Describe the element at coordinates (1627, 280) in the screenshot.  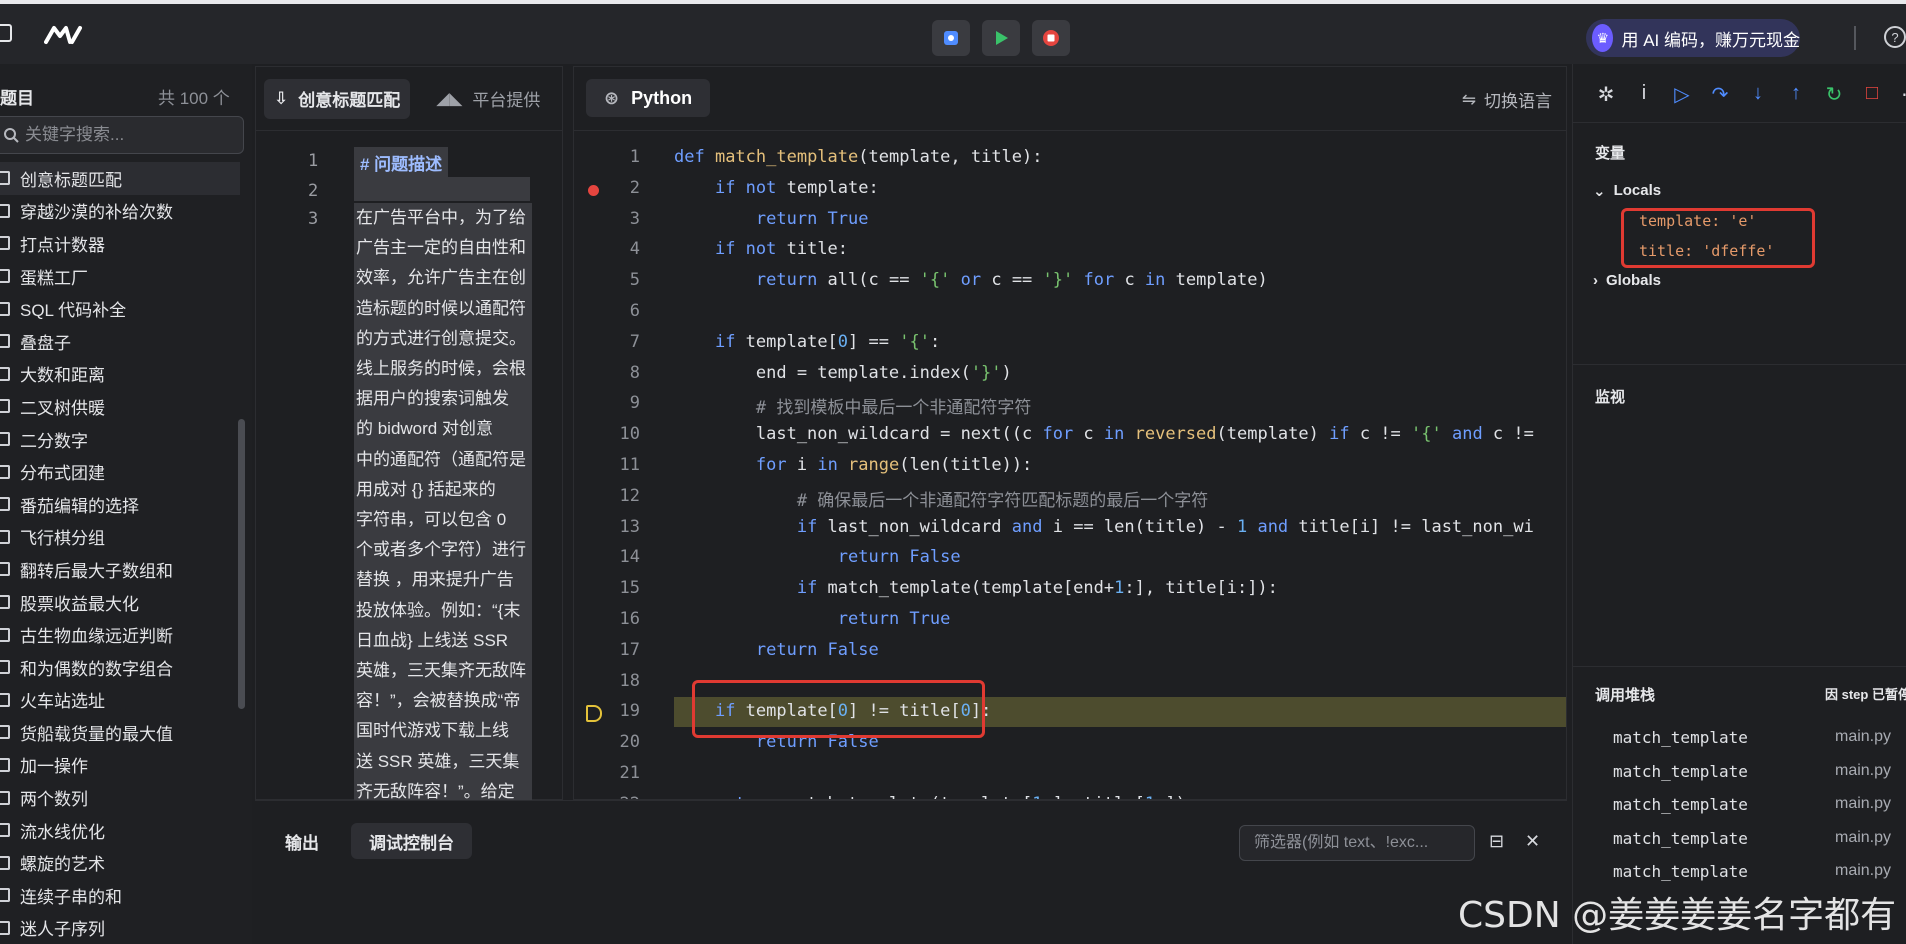
I see `globals-node: › Globals` at that location.